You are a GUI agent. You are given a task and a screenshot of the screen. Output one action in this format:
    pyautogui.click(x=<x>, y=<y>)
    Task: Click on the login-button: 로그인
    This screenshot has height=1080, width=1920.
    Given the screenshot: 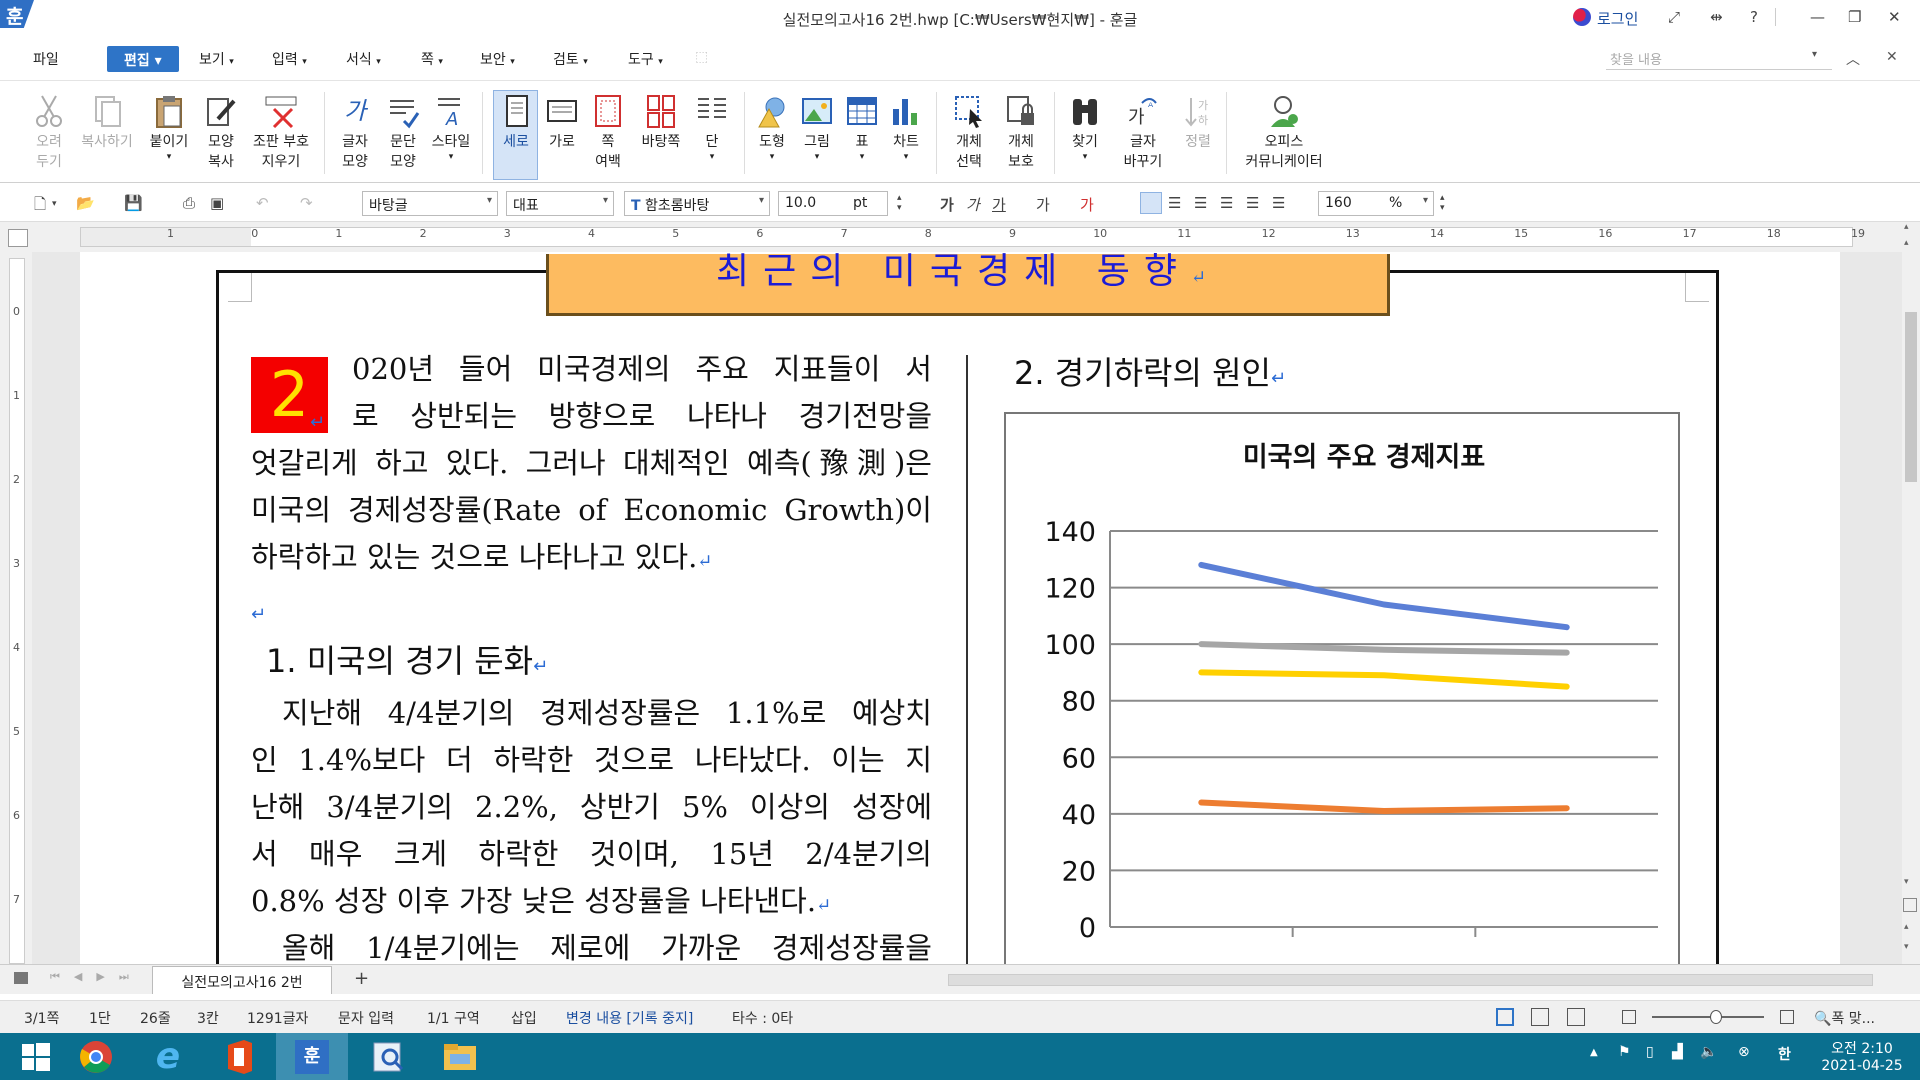 What is the action you would take?
    pyautogui.click(x=1617, y=18)
    